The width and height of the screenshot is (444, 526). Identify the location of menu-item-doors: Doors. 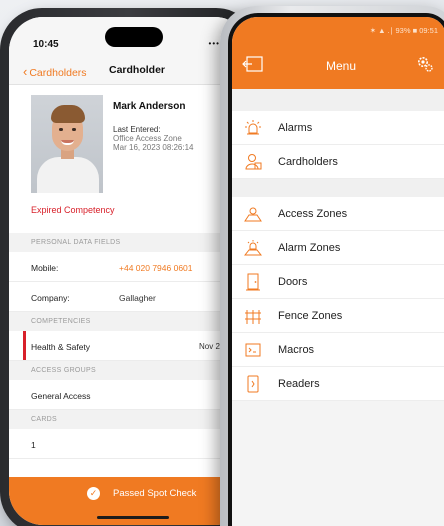
(338, 282).